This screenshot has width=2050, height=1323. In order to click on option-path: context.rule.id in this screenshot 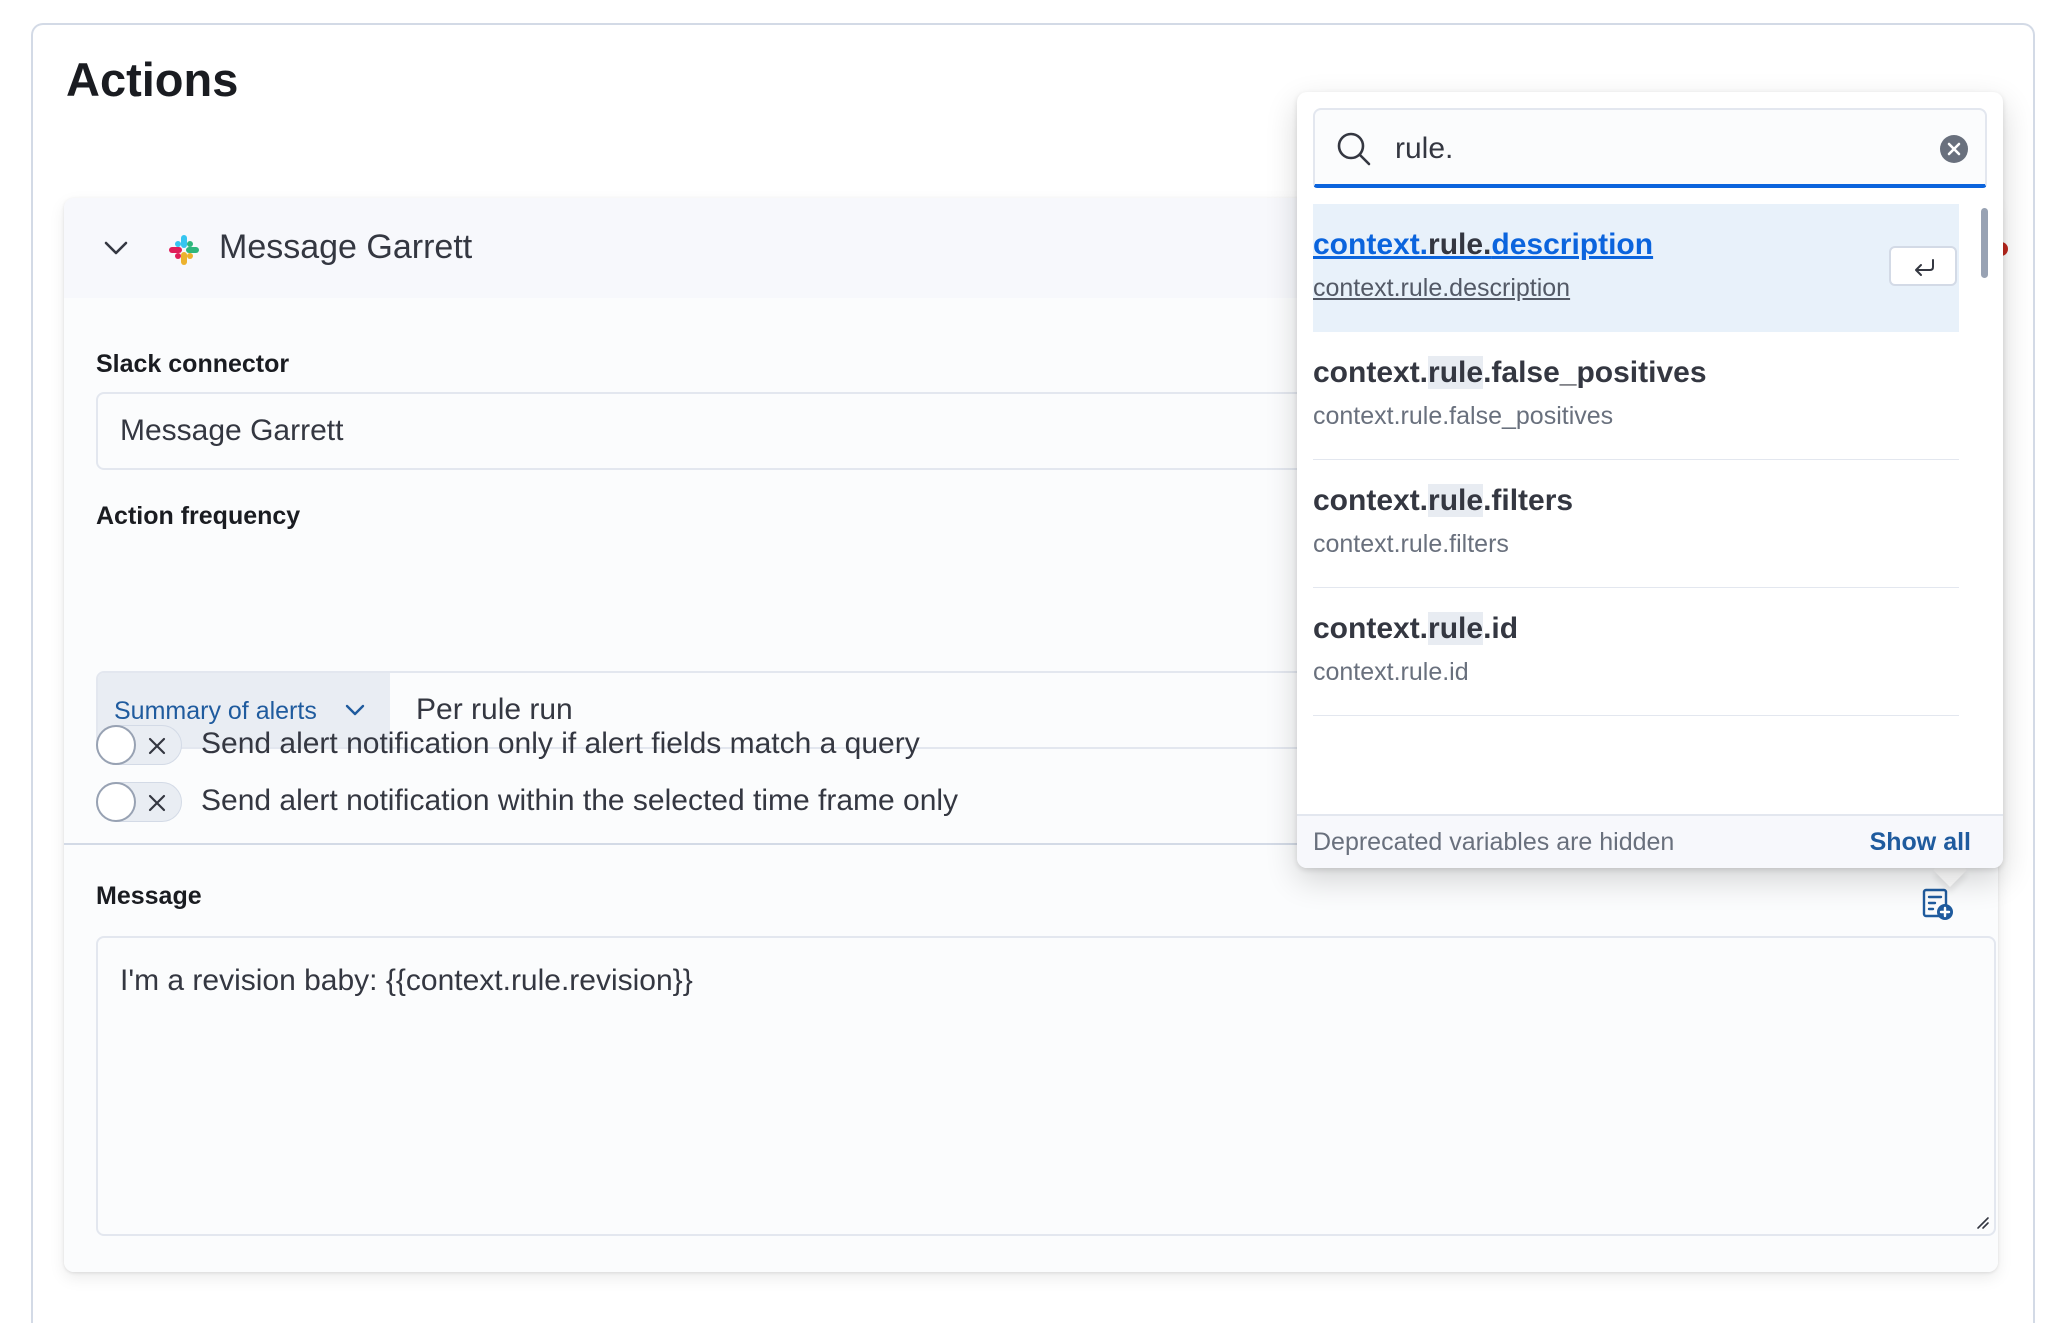, I will do `click(1391, 672)`.